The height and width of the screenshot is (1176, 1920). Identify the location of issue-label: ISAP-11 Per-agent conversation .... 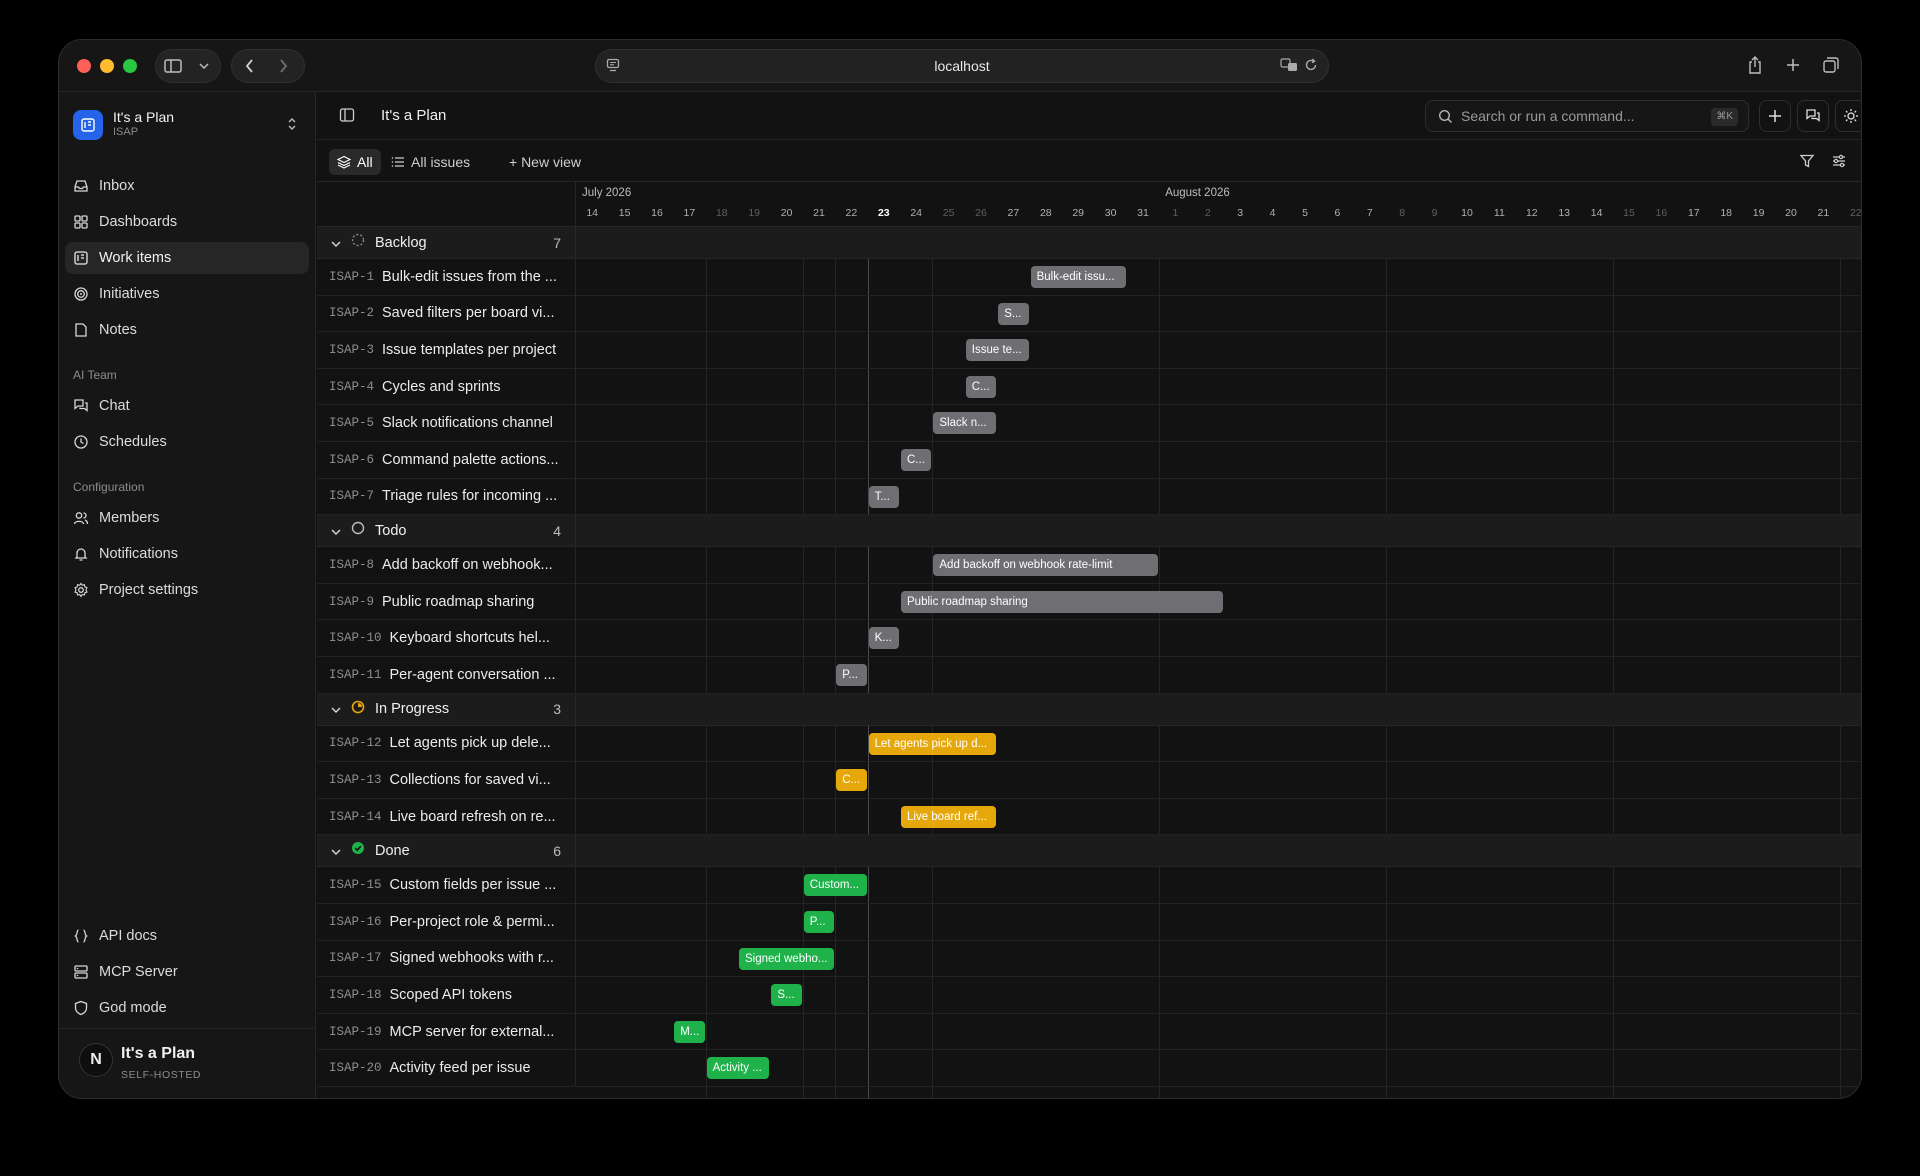
(446, 675).